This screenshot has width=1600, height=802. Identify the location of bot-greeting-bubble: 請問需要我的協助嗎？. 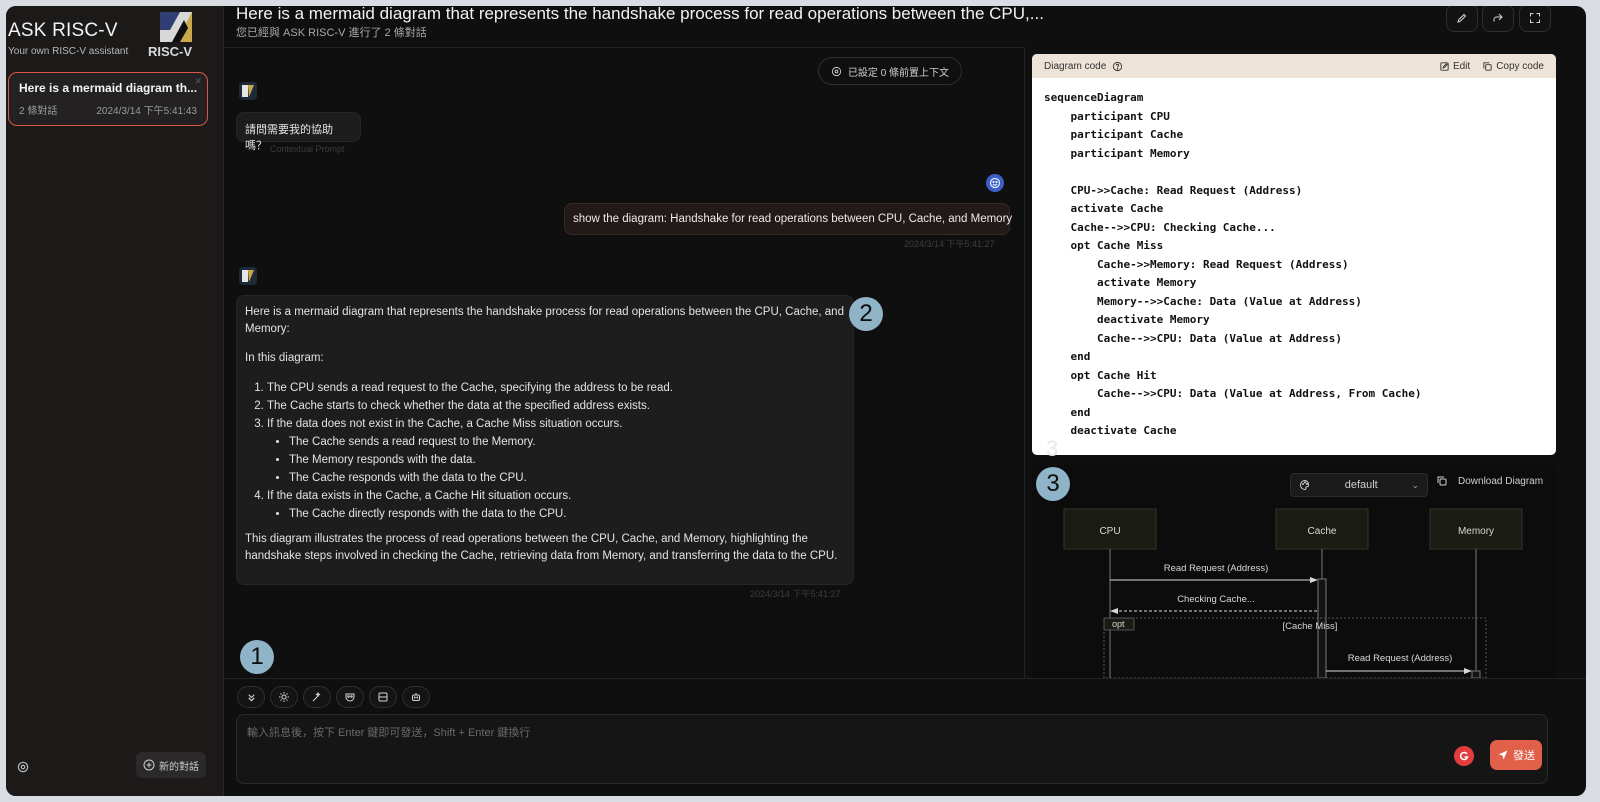
(298, 132).